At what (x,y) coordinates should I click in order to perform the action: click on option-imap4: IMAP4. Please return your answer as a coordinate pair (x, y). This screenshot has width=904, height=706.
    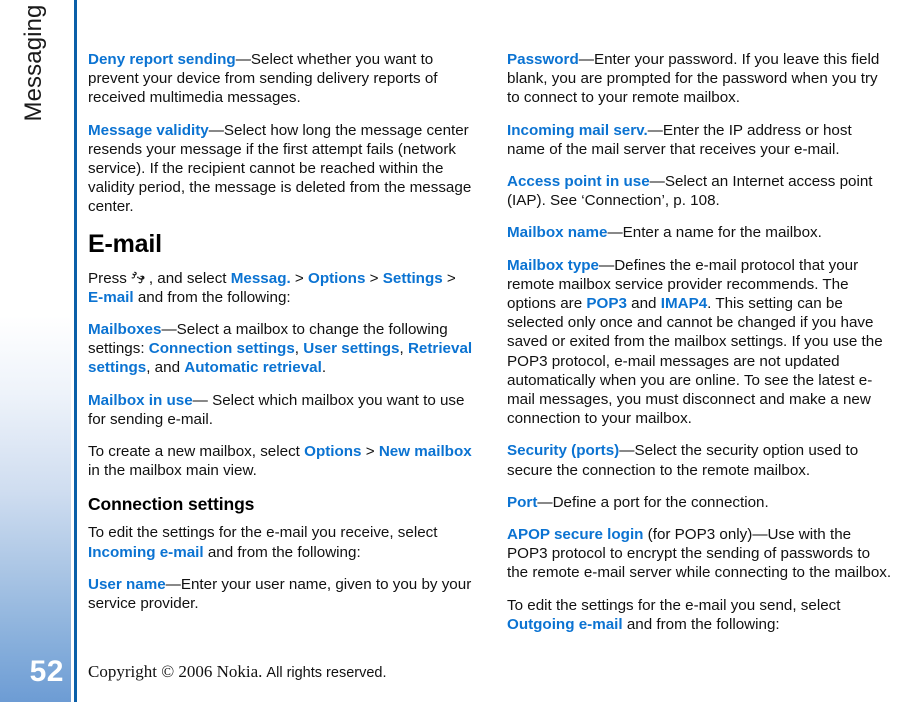
    Looking at the image, I should click on (684, 304).